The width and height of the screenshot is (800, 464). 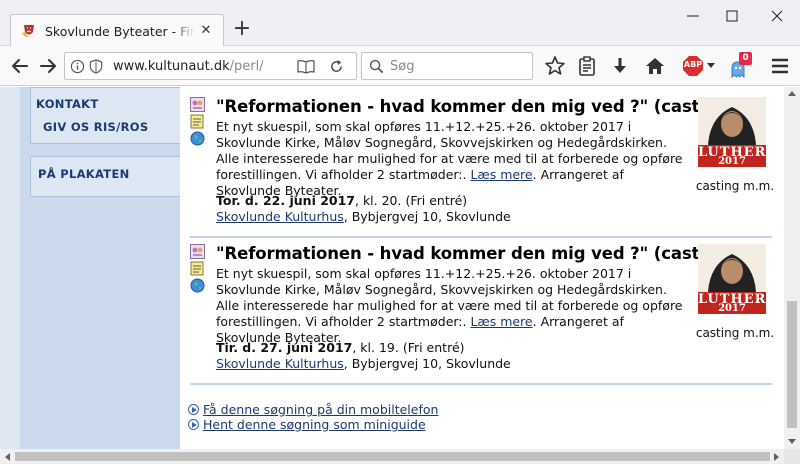 What do you see at coordinates (693, 16) in the screenshot?
I see `minimize-window-icon` at bounding box center [693, 16].